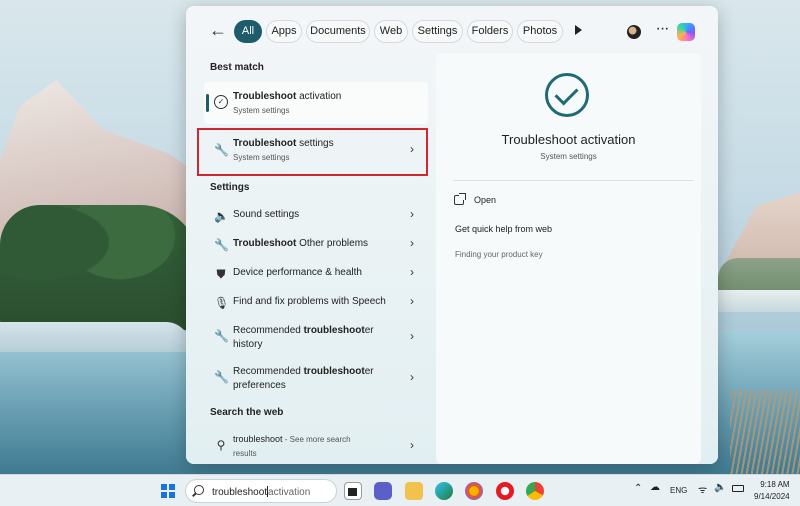  What do you see at coordinates (568, 139) in the screenshot?
I see `preview-title: Troubleshoot activation` at bounding box center [568, 139].